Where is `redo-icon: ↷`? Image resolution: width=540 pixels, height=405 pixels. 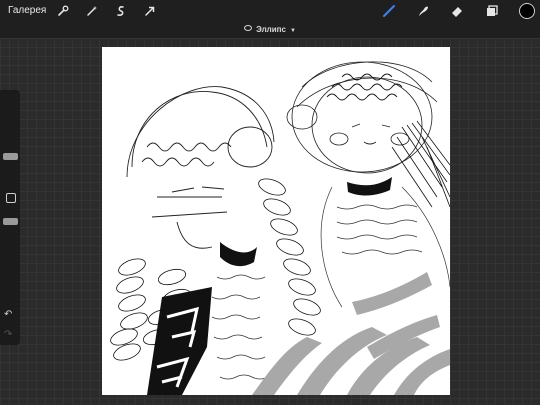
redo-icon: ↷ is located at coordinates (8, 334).